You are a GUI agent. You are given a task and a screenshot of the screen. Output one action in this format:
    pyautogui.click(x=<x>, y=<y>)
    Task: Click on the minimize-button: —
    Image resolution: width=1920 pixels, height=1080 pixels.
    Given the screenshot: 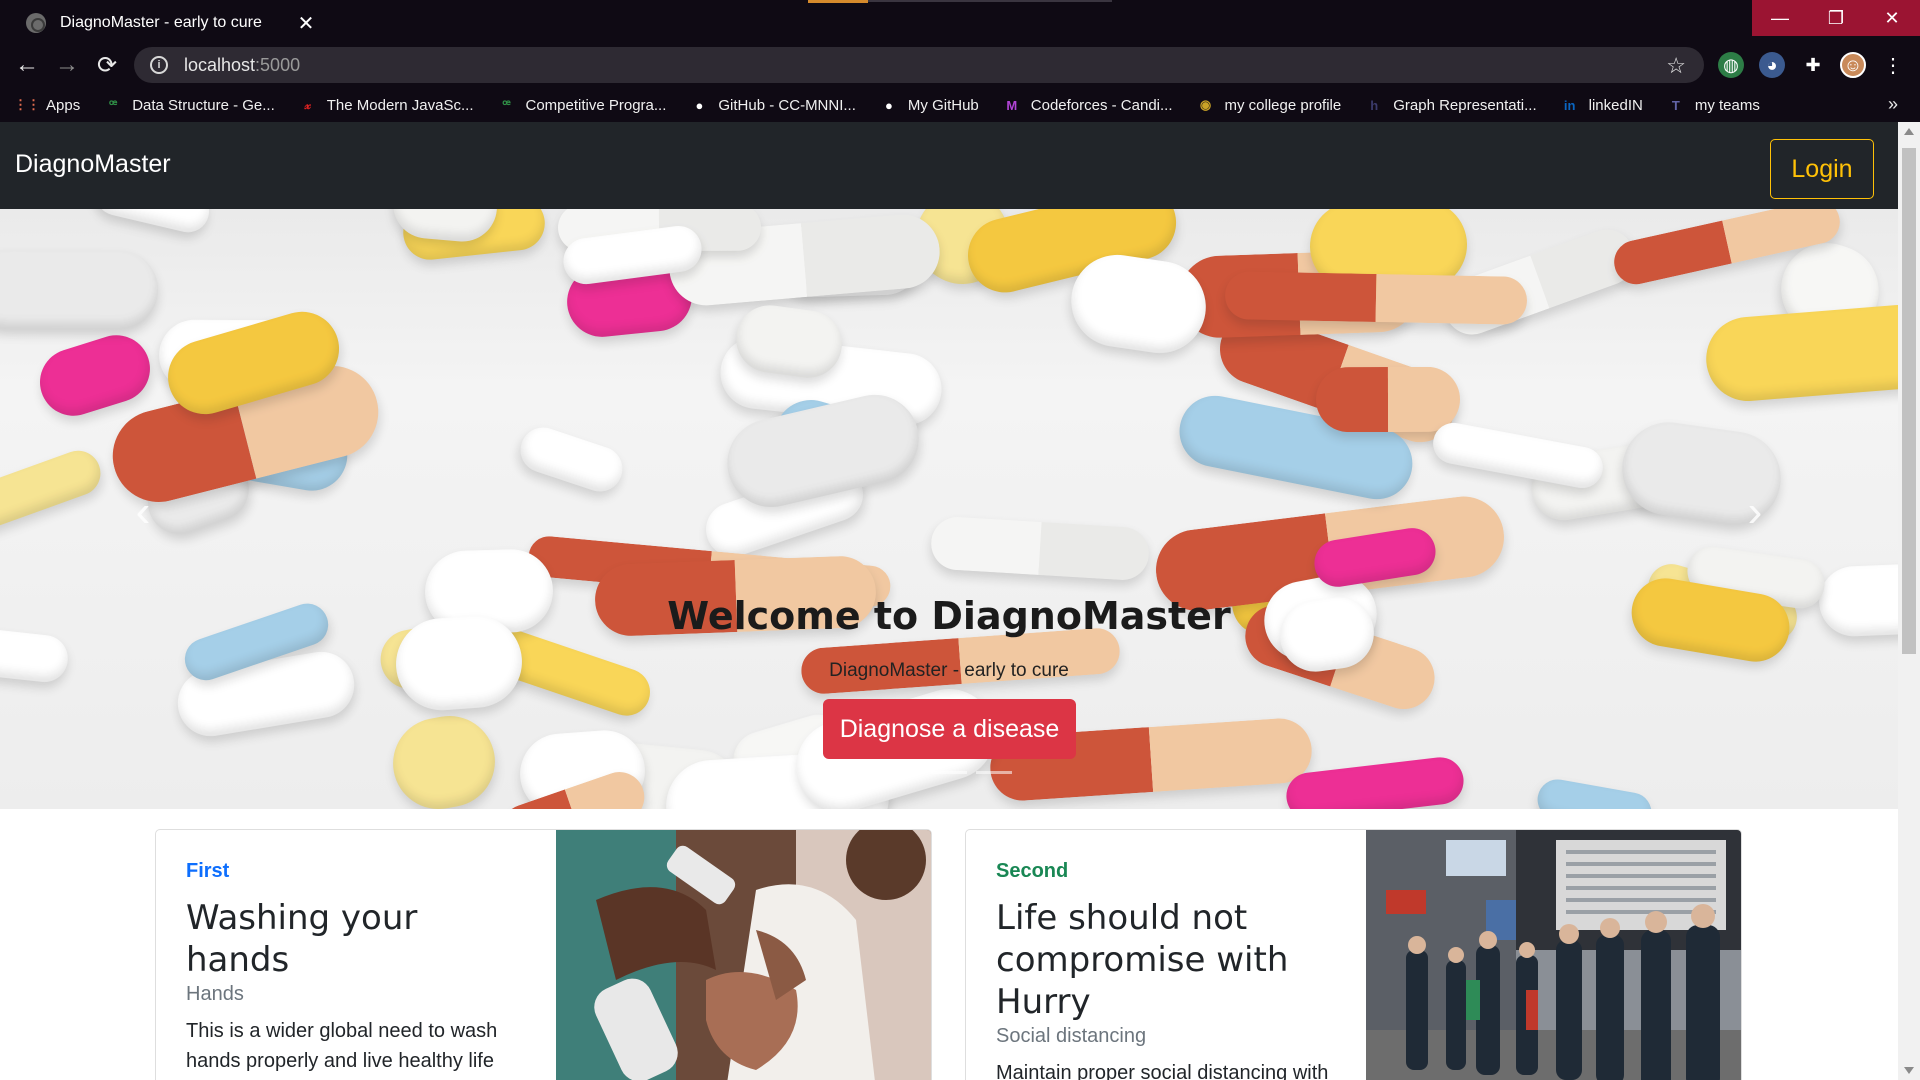 What is the action you would take?
    pyautogui.click(x=1780, y=18)
    